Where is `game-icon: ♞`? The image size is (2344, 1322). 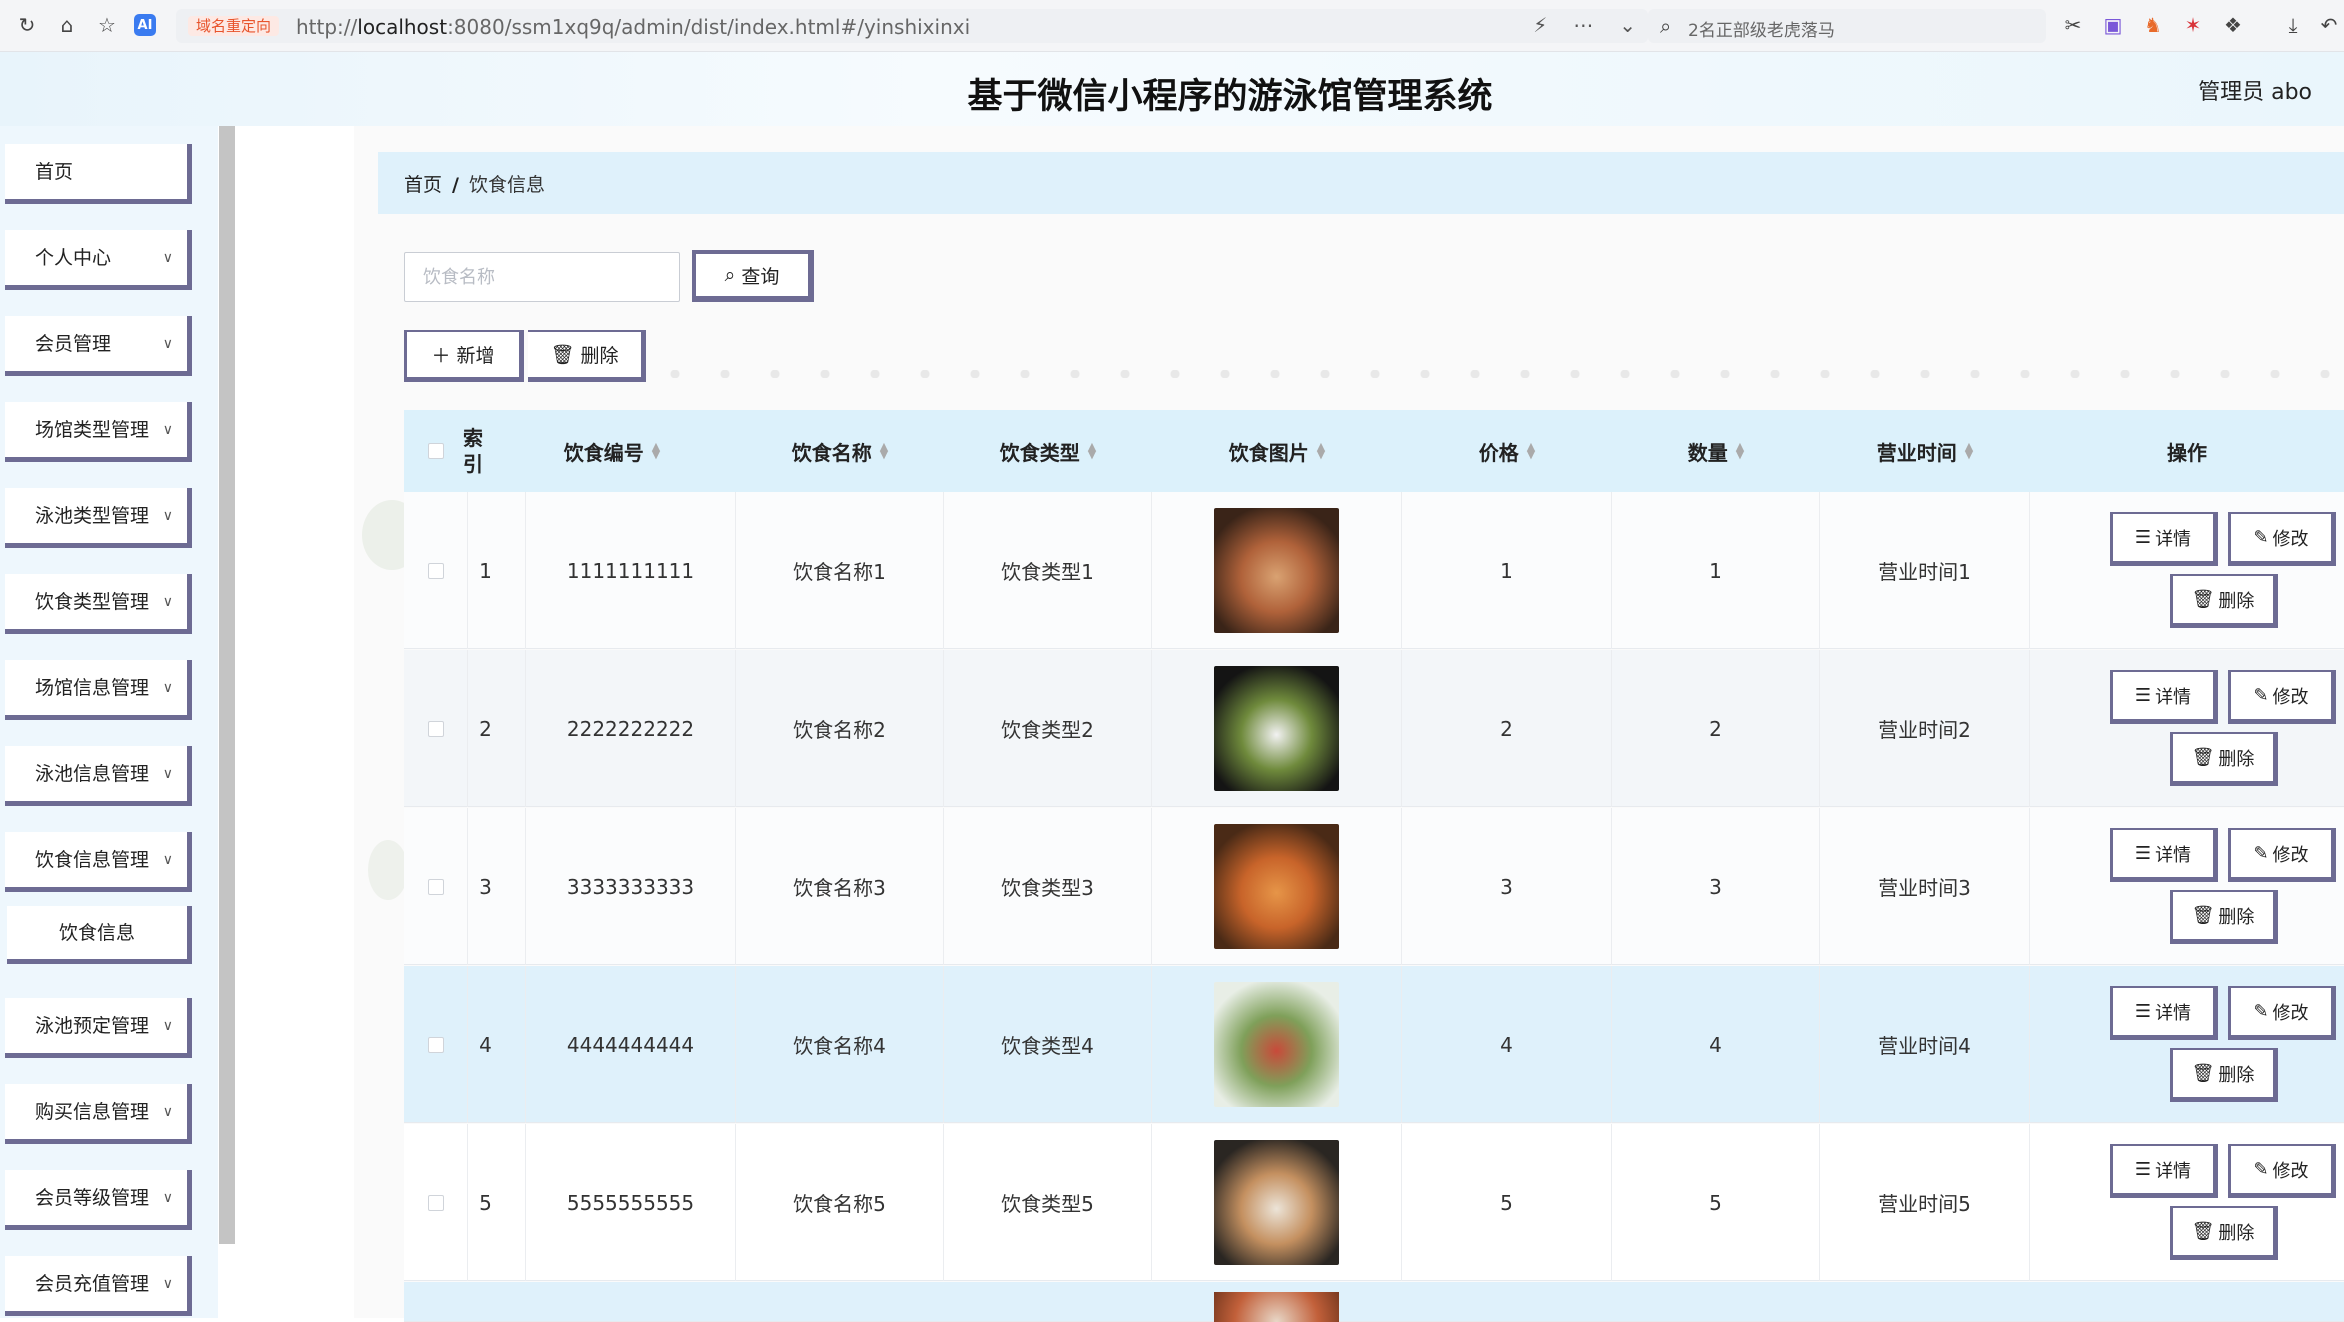
game-icon: ♞ is located at coordinates (2153, 25).